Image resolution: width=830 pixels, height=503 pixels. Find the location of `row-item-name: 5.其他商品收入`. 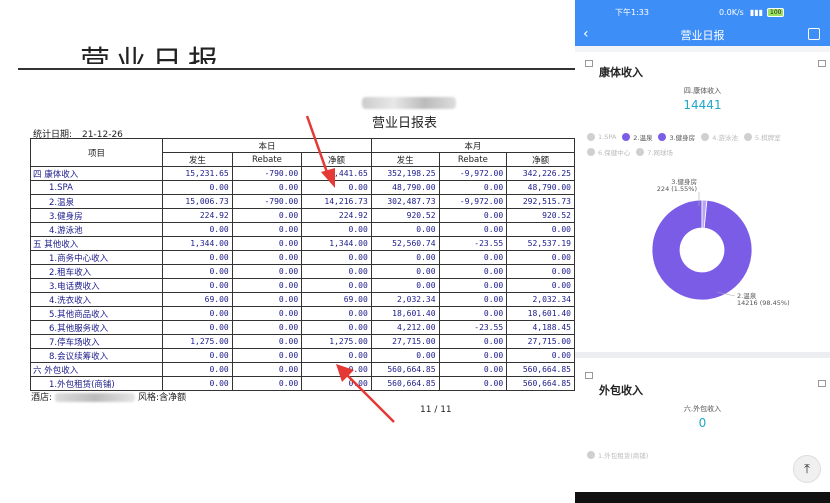

row-item-name: 5.其他商品收入 is located at coordinates (96, 313).